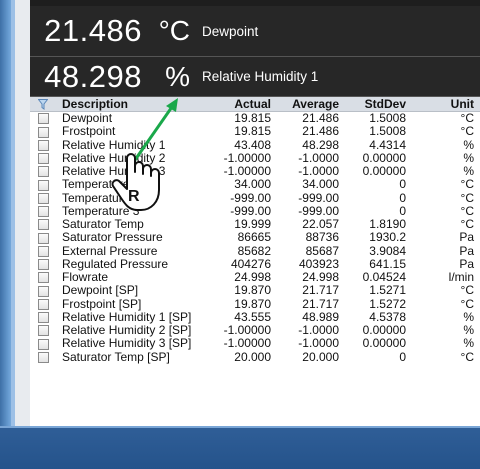 Image resolution: width=480 pixels, height=469 pixels. Describe the element at coordinates (255, 184) in the screenshot. I see `table-row: Temperature 1 34.000 34.000 0 °C` at that location.